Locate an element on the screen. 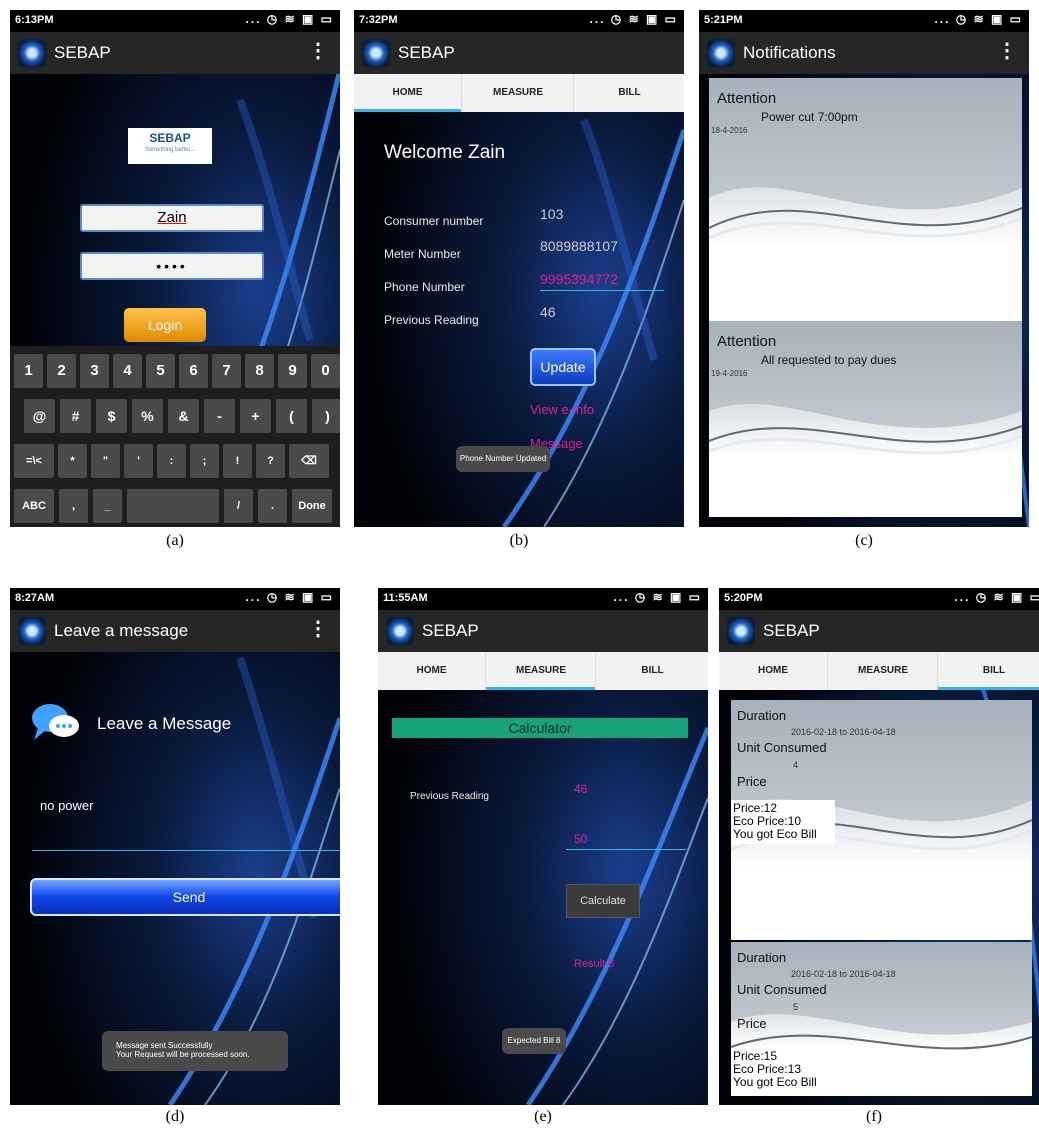 This screenshot has width=1039, height=1136. calculate-label: Calculate is located at coordinates (603, 901).